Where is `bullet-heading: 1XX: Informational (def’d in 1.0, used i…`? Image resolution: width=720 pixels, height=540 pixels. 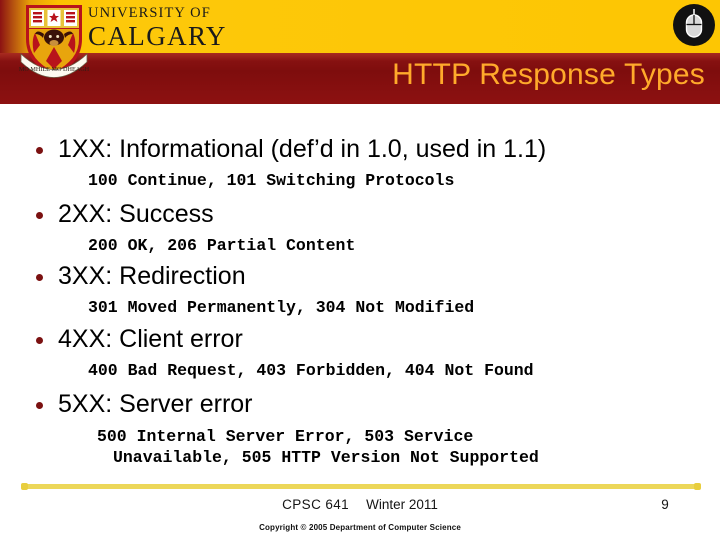 bullet-heading: 1XX: Informational (def’d in 1.0, used i… is located at coordinates (360, 149).